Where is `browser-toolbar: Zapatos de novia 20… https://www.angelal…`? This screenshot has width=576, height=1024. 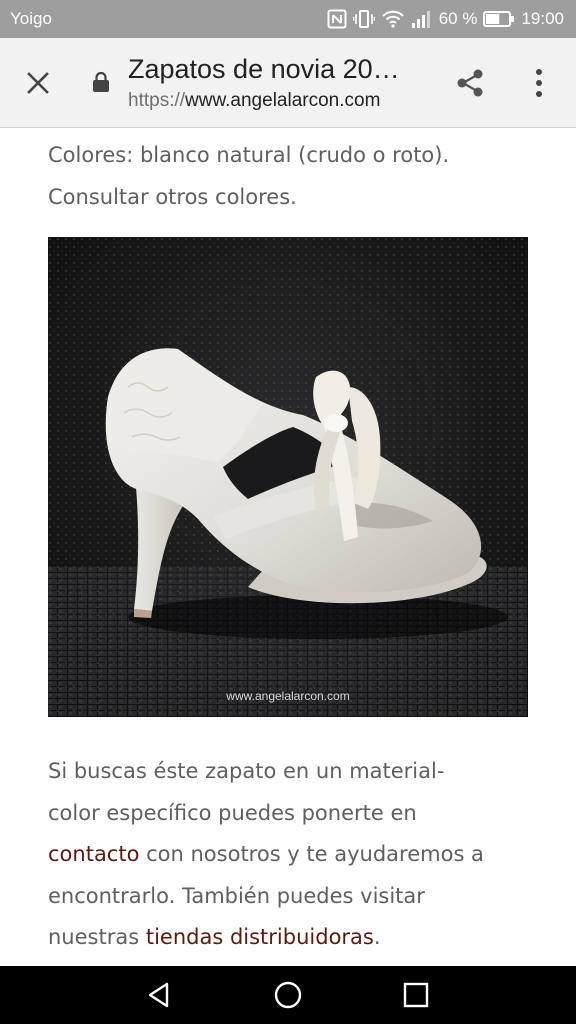 browser-toolbar: Zapatos de novia 20… https://www.angelal… is located at coordinates (288, 83).